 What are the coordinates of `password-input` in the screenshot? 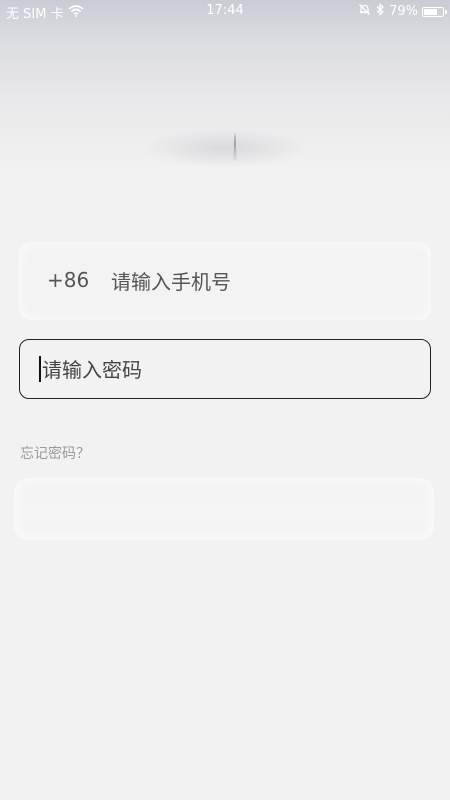 It's located at (227, 370).